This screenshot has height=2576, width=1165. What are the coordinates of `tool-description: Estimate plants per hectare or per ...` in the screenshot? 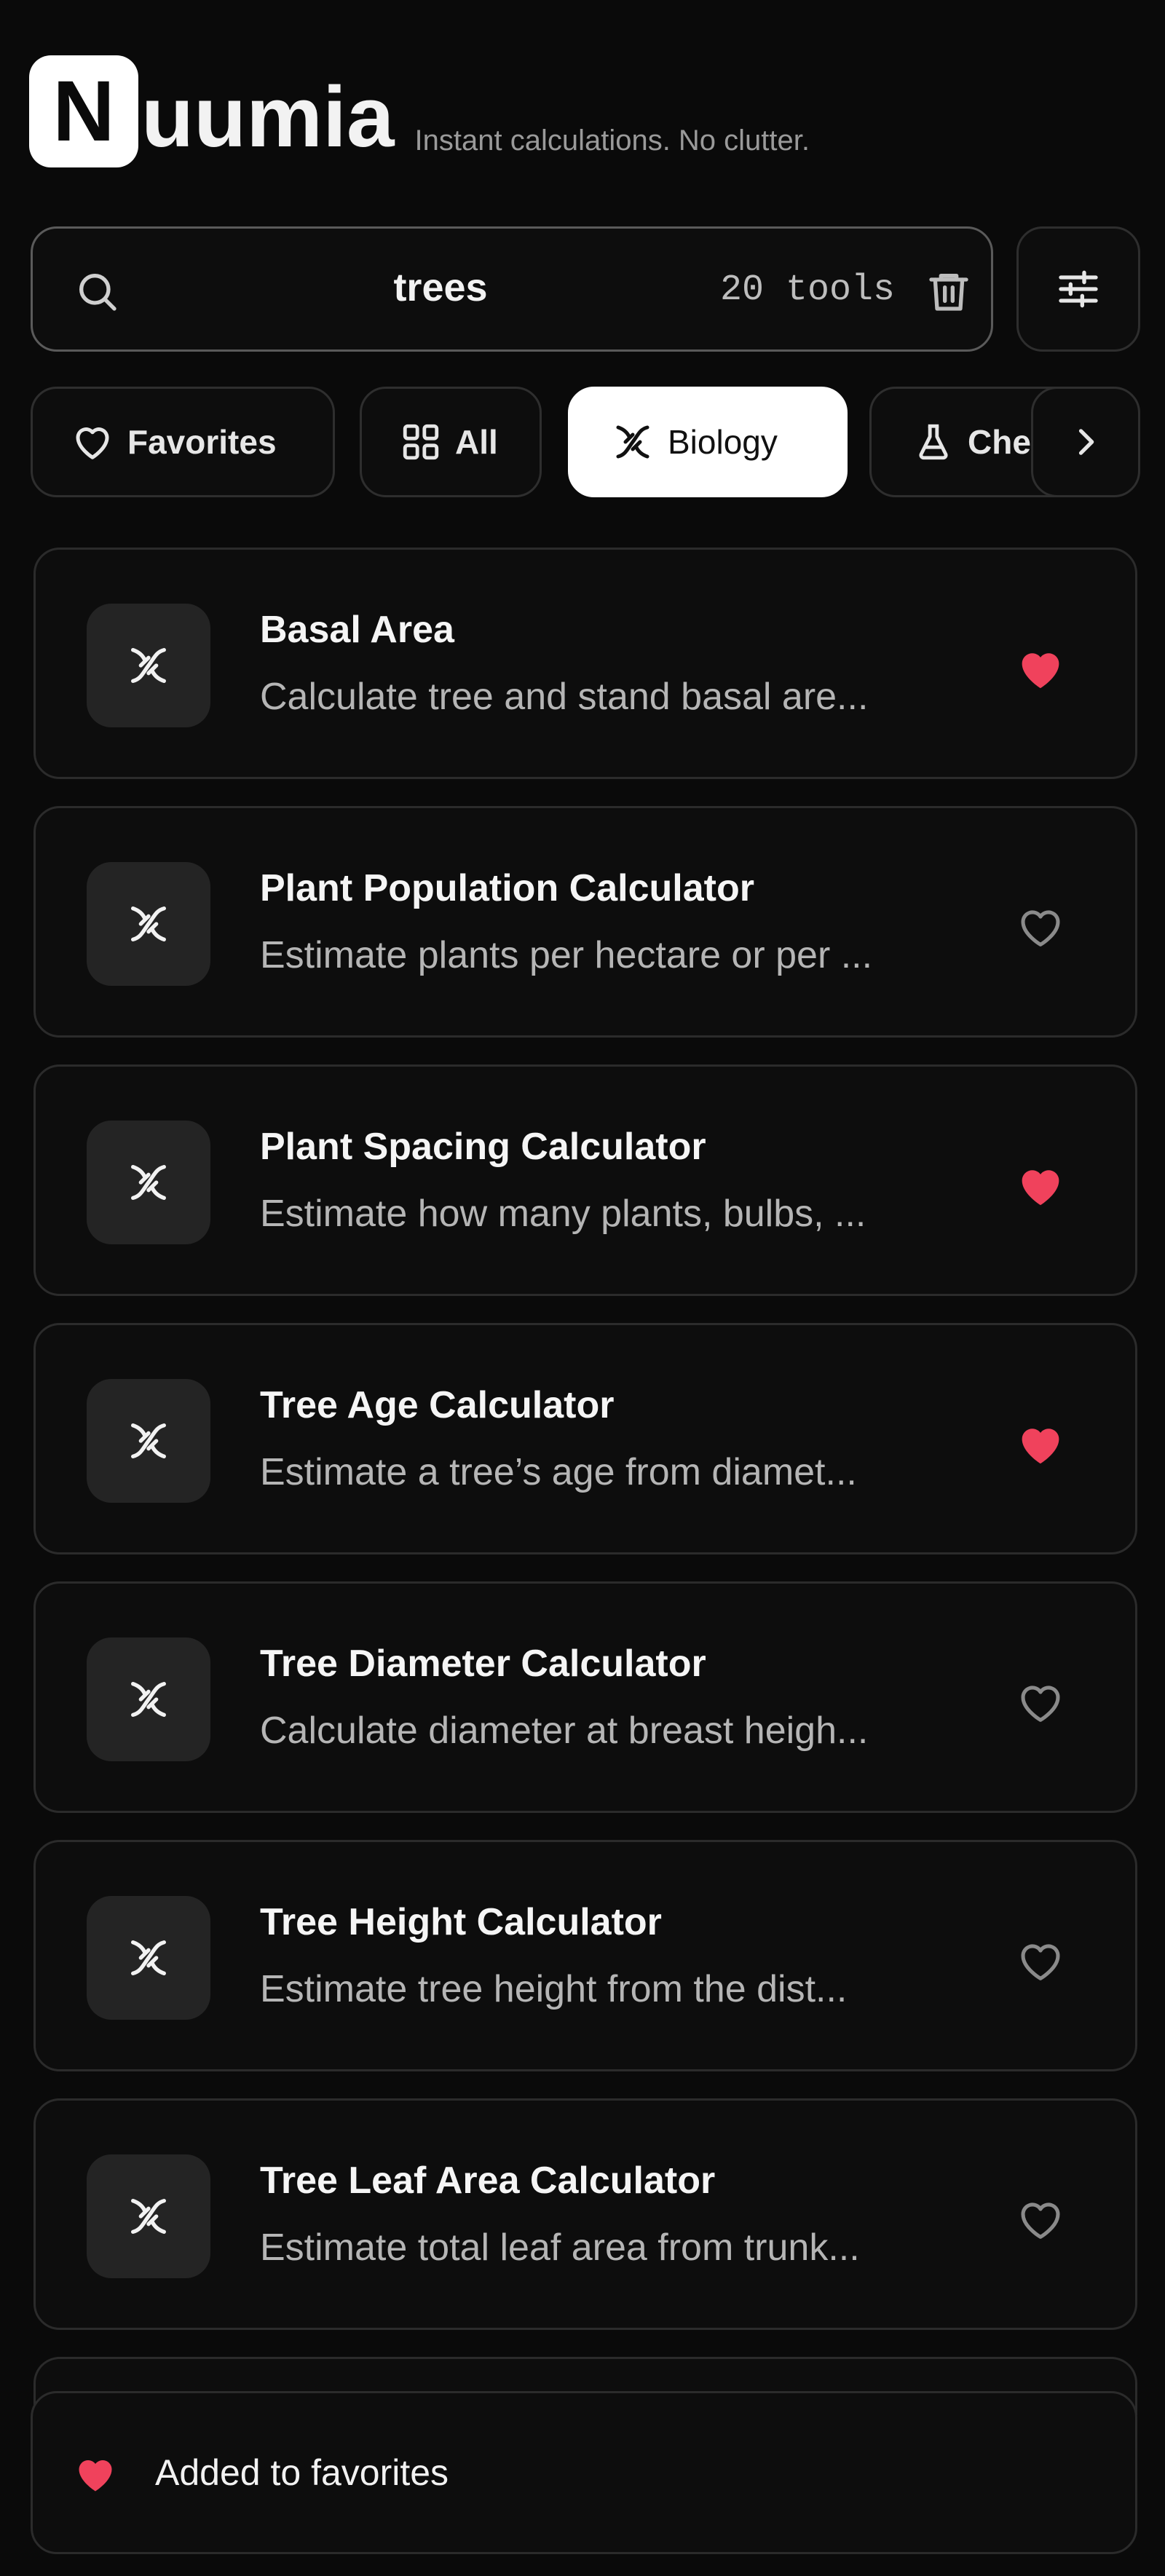 It's located at (566, 955).